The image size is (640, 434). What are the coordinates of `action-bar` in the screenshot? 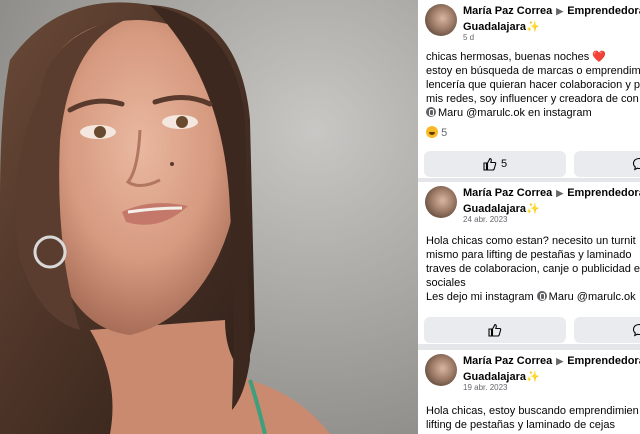 It's located at (529, 331).